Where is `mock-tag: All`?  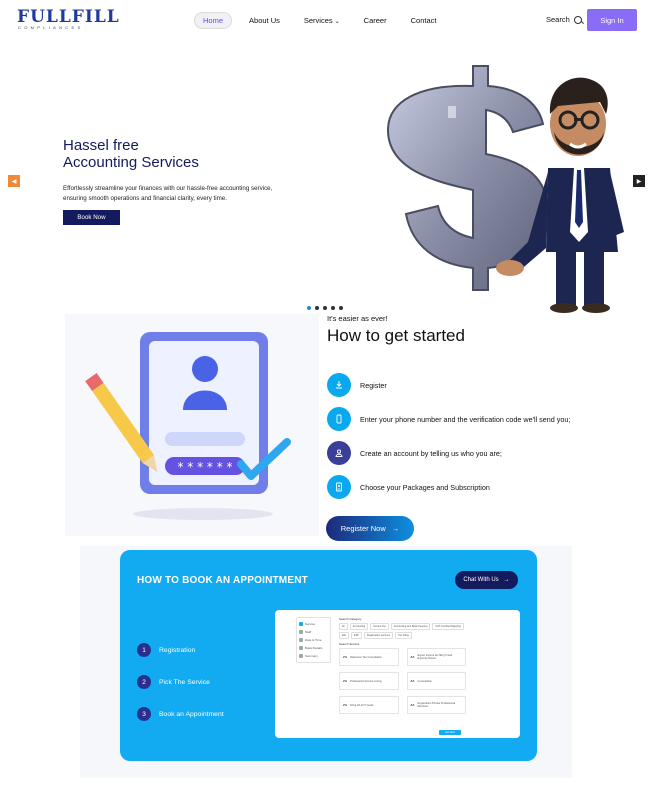
mock-tag: All is located at coordinates (343, 626).